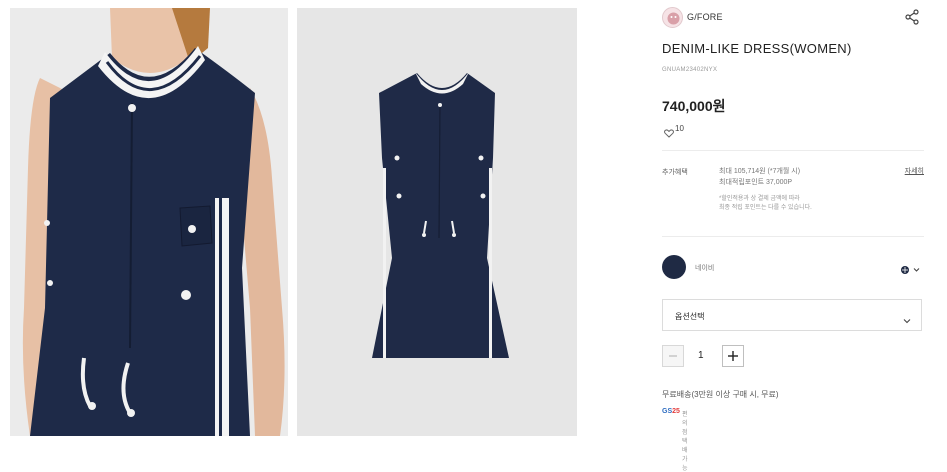  What do you see at coordinates (669, 131) in the screenshot?
I see `heart-icon` at bounding box center [669, 131].